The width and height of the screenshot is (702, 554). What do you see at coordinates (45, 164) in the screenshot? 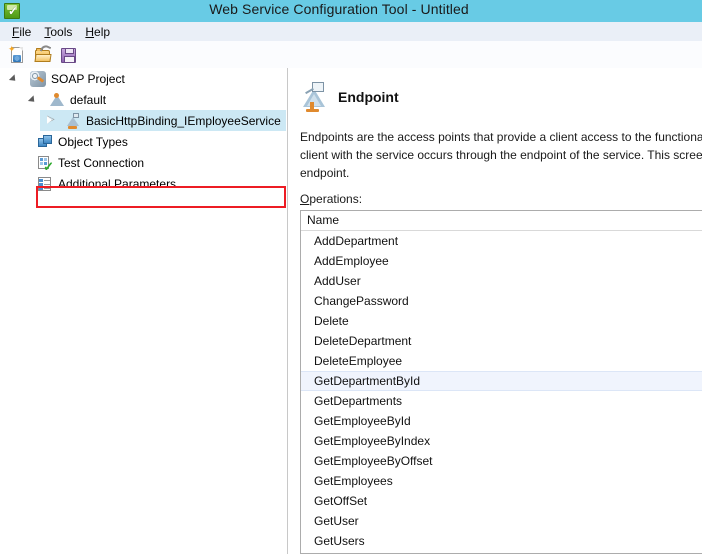
I see `test-connection-icon: ✓` at bounding box center [45, 164].